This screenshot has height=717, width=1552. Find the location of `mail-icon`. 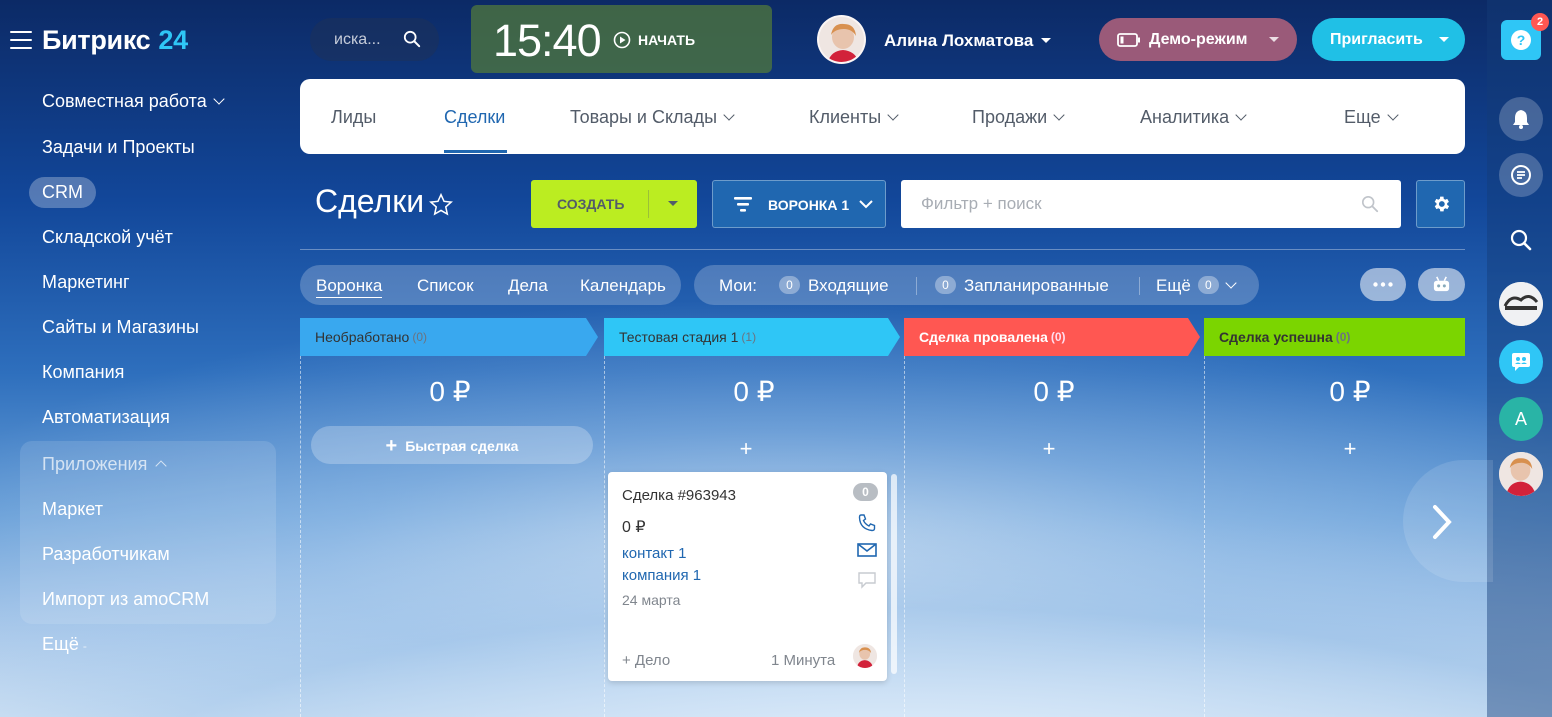

mail-icon is located at coordinates (867, 550).